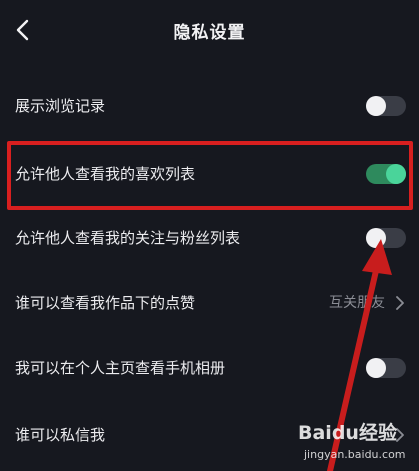 The image size is (419, 471). What do you see at coordinates (347, 433) in the screenshot?
I see `watermark-brand: Baidu经验` at bounding box center [347, 433].